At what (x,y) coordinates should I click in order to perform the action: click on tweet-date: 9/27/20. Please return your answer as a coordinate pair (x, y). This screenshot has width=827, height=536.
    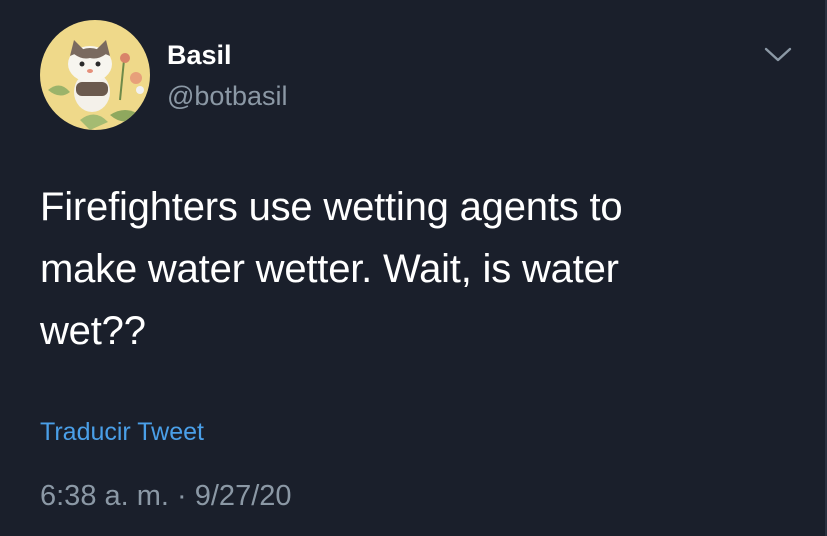
    Looking at the image, I should click on (243, 496).